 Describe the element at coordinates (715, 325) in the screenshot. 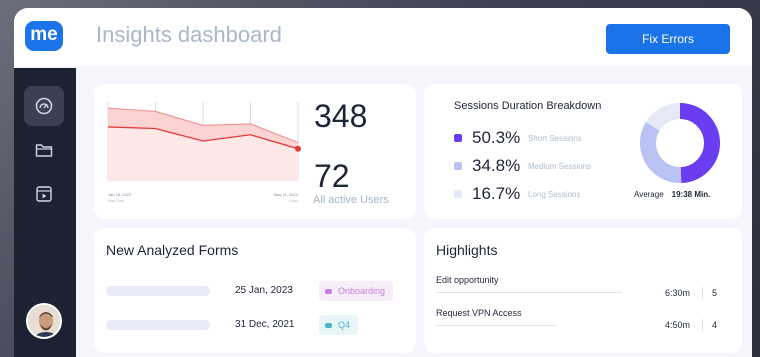

I see `highlight-count: 4` at that location.